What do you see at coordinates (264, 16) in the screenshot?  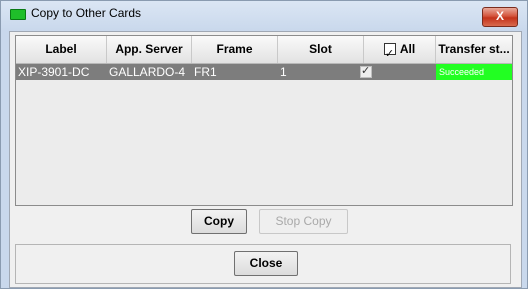 I see `title-bar: Copy to Other Cards X` at bounding box center [264, 16].